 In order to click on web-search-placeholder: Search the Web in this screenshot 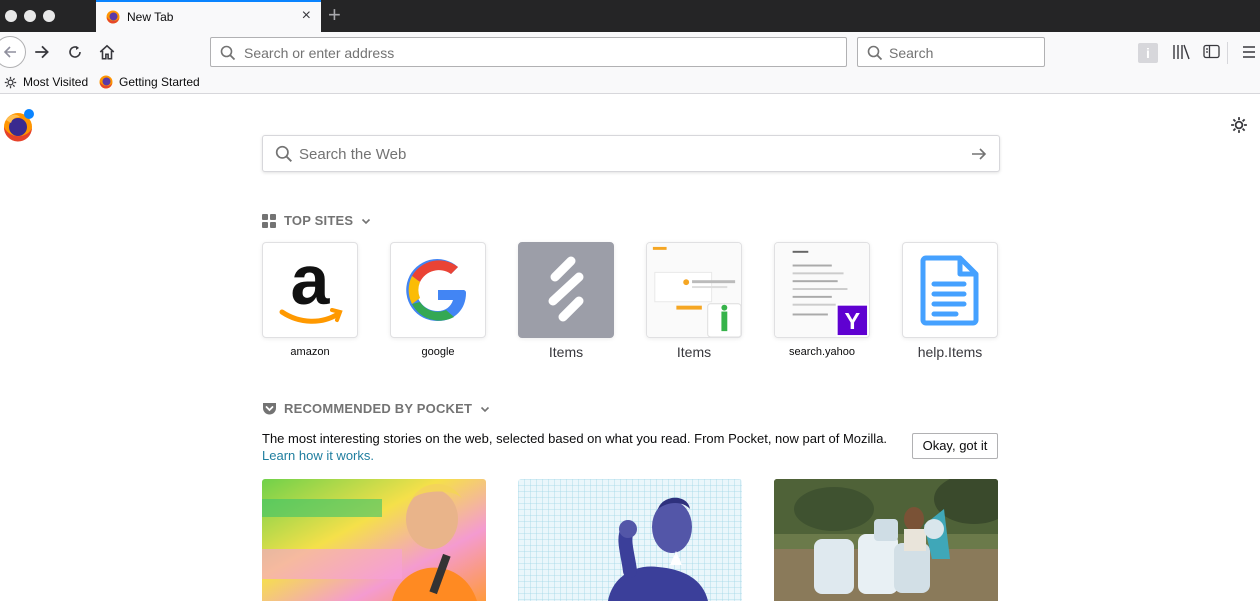, I will do `click(353, 154)`.